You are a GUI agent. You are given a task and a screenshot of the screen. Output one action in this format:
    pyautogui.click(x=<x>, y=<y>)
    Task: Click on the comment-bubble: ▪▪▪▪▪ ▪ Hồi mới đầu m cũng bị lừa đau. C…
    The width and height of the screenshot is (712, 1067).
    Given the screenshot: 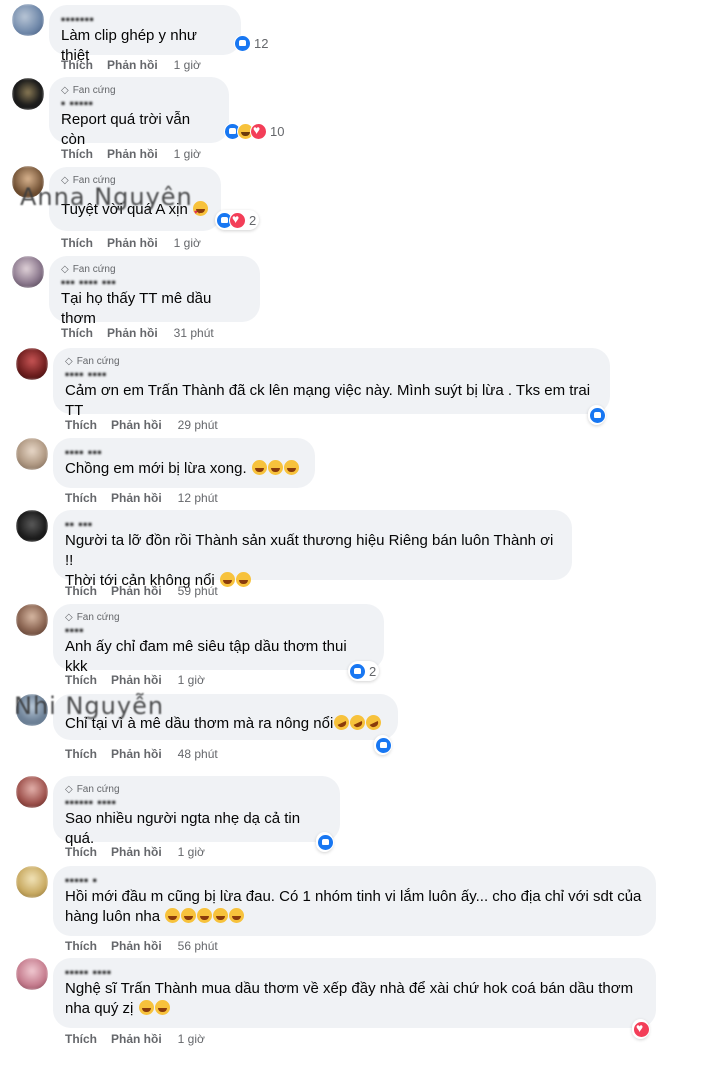 What is the action you would take?
    pyautogui.click(x=354, y=901)
    